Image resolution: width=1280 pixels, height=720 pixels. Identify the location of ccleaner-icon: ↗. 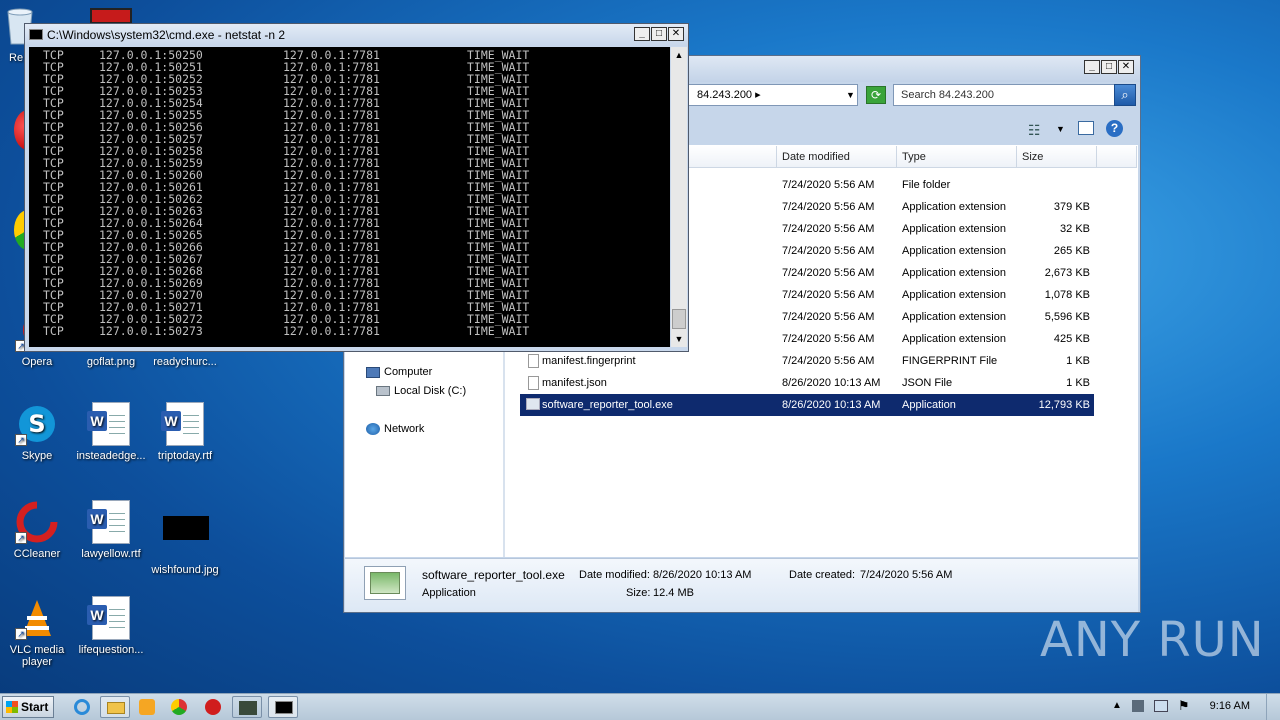
(37, 522).